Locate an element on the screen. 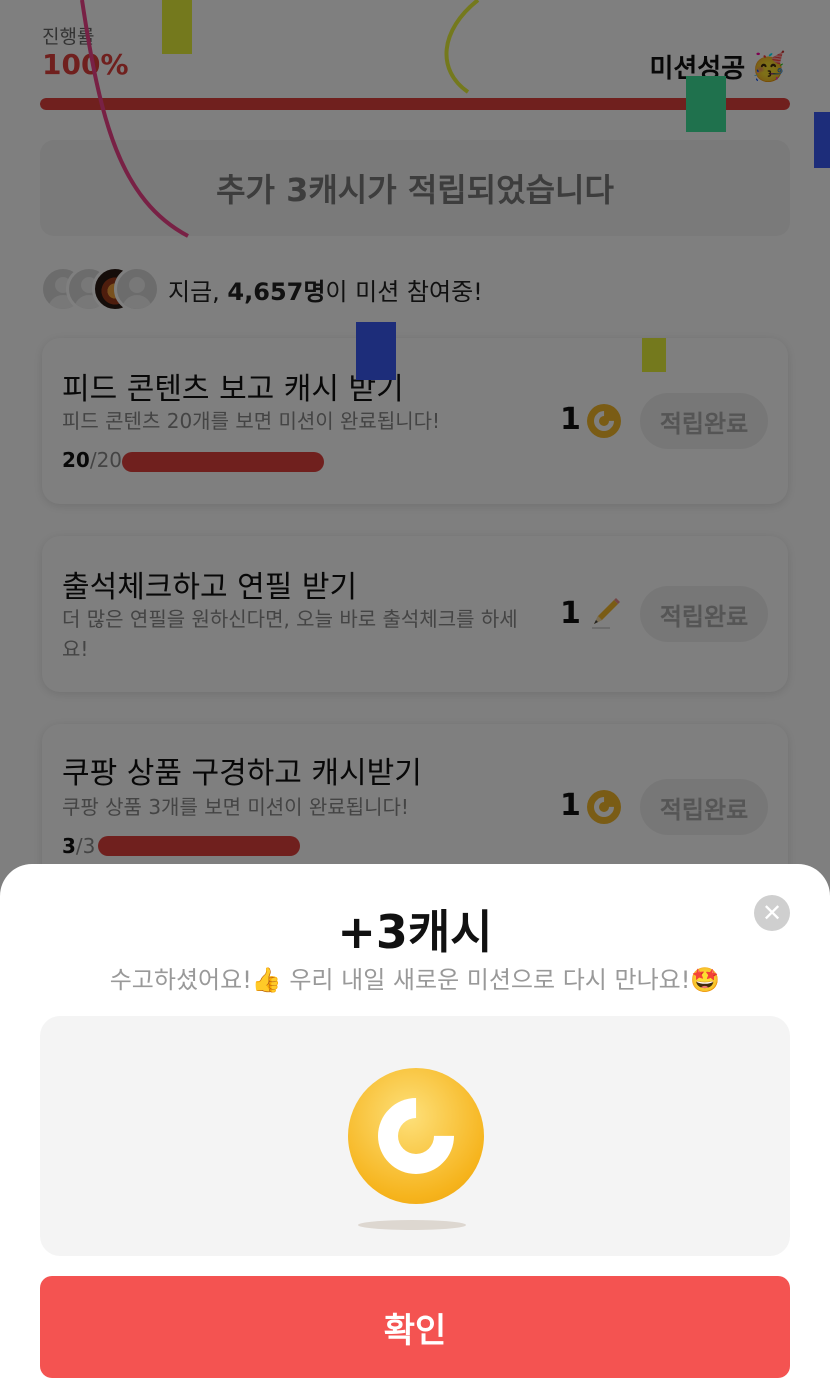 This screenshot has height=1400, width=830. confirm-button: 확인 is located at coordinates (415, 1327).